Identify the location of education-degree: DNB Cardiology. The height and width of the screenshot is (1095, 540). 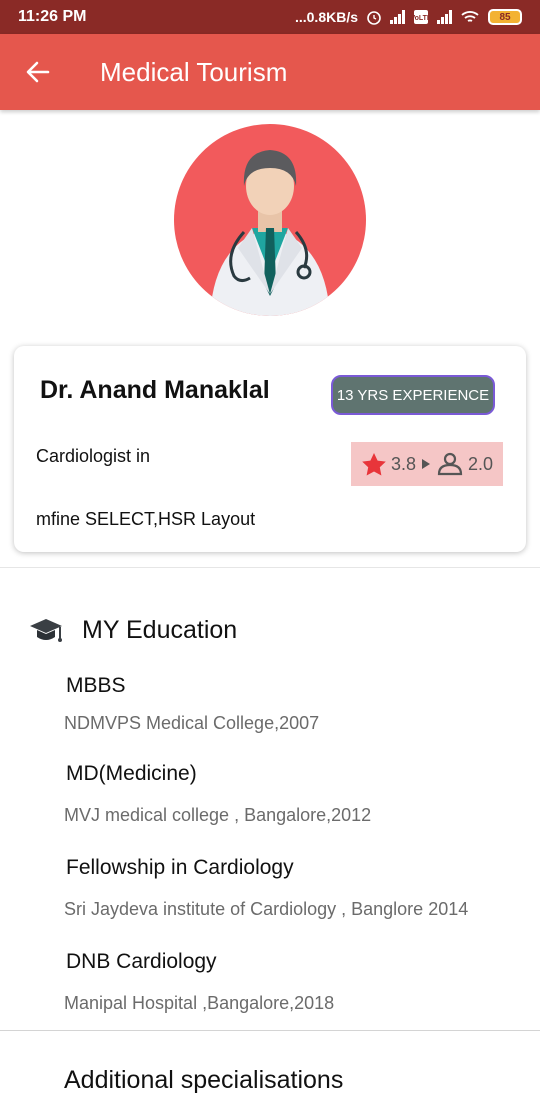
(141, 961).